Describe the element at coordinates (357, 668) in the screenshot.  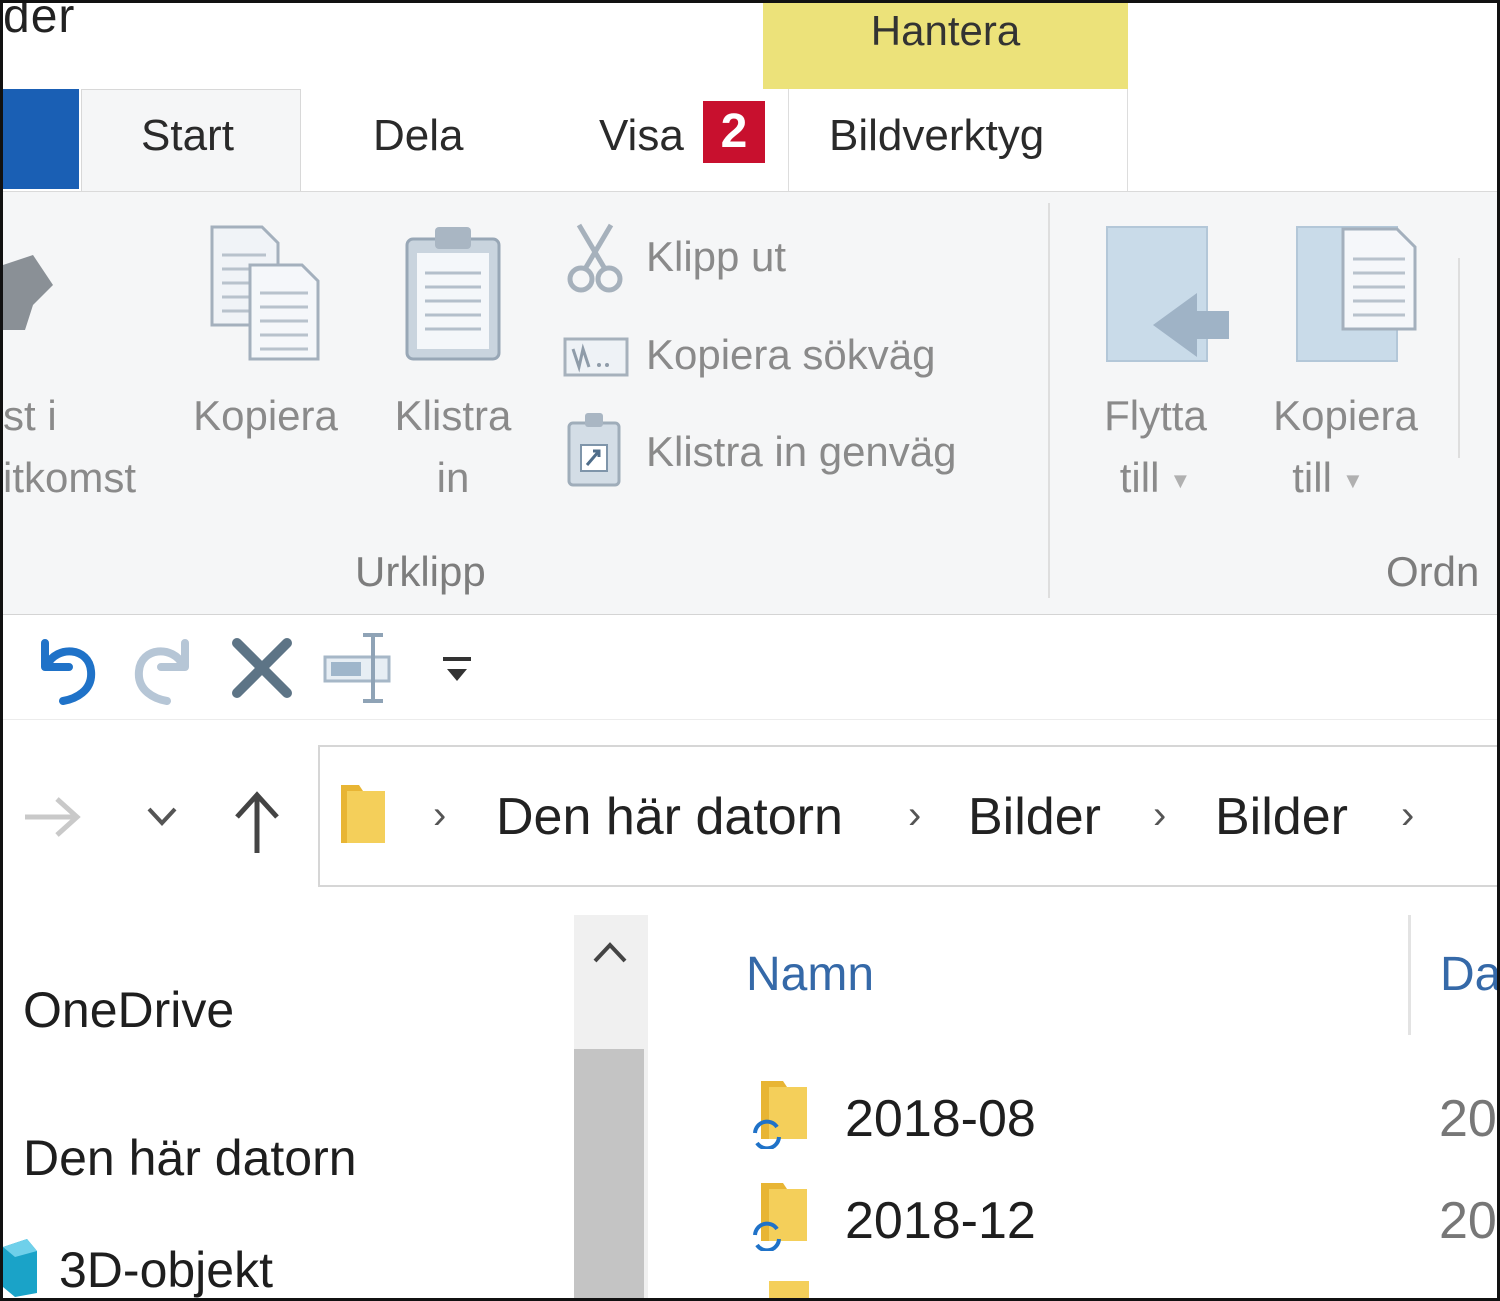
I see `rename-icon` at that location.